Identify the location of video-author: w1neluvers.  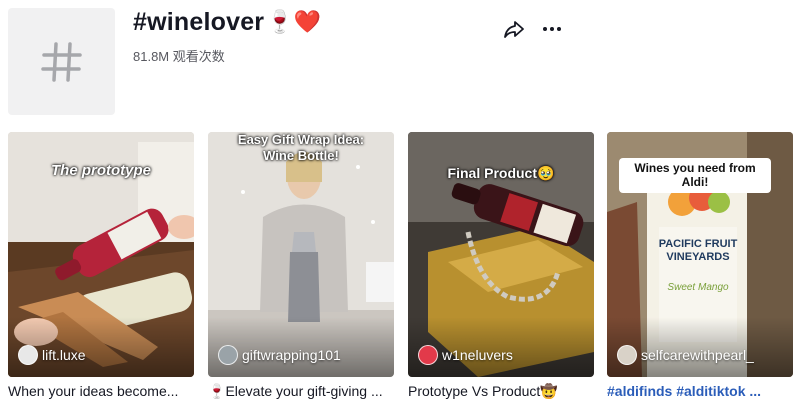
(465, 355).